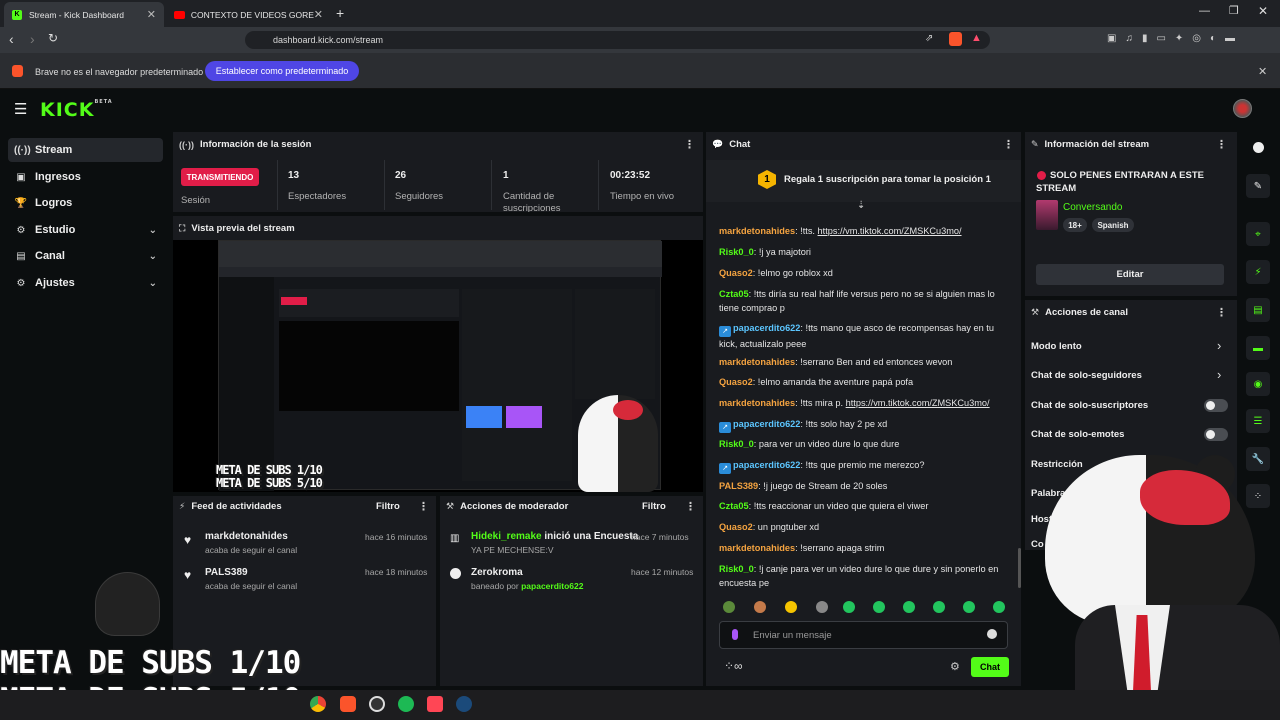 The image size is (1280, 720). I want to click on info-icon, so click(1258, 147).